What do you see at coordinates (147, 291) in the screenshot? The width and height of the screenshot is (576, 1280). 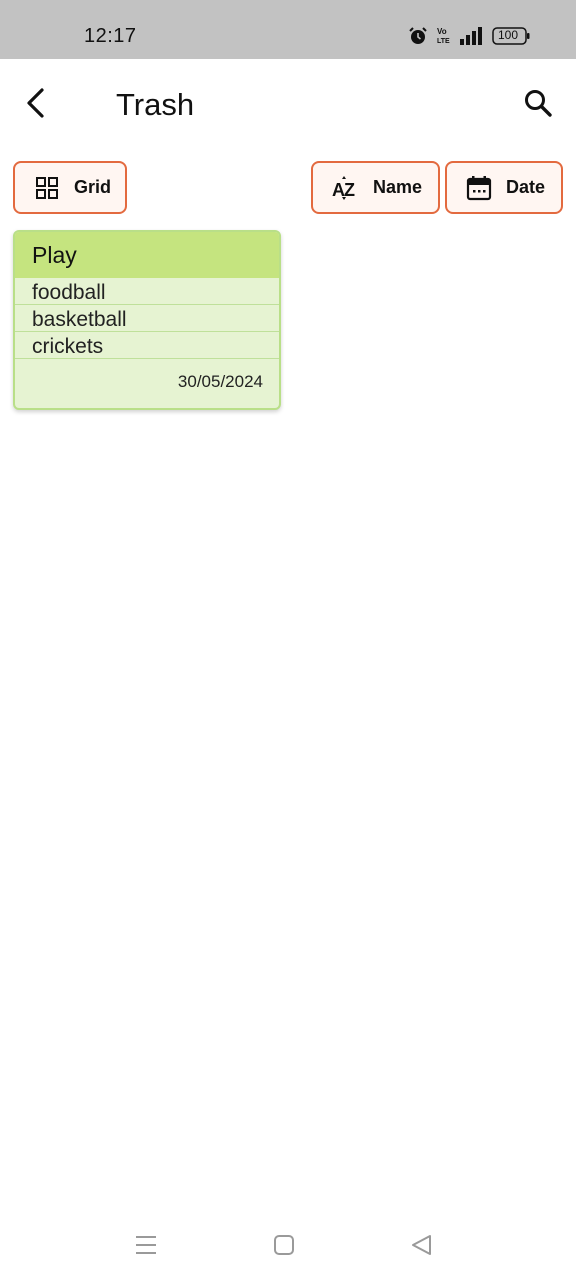 I see `list-item: foodball` at bounding box center [147, 291].